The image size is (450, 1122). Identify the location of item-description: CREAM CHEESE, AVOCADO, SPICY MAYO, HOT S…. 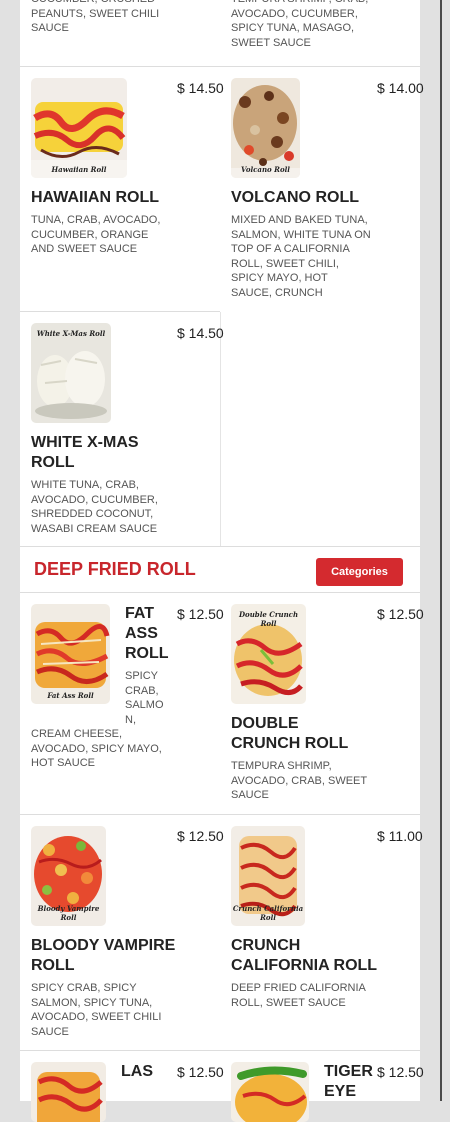
(96, 749).